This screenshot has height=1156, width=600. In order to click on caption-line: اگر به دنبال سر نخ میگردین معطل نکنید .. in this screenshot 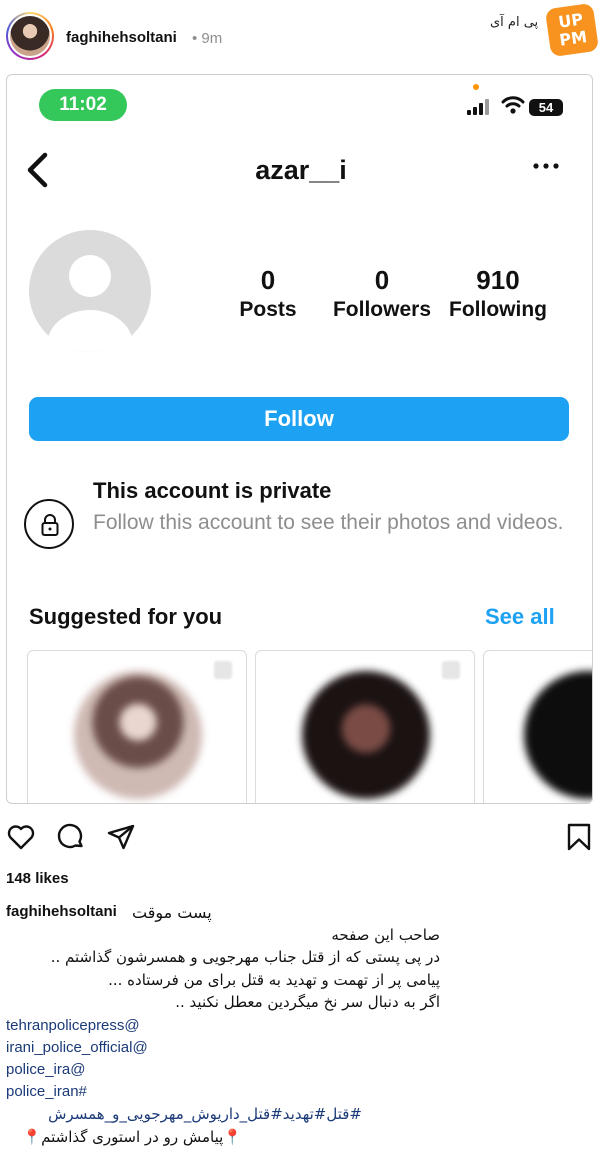, I will do `click(307, 1002)`.